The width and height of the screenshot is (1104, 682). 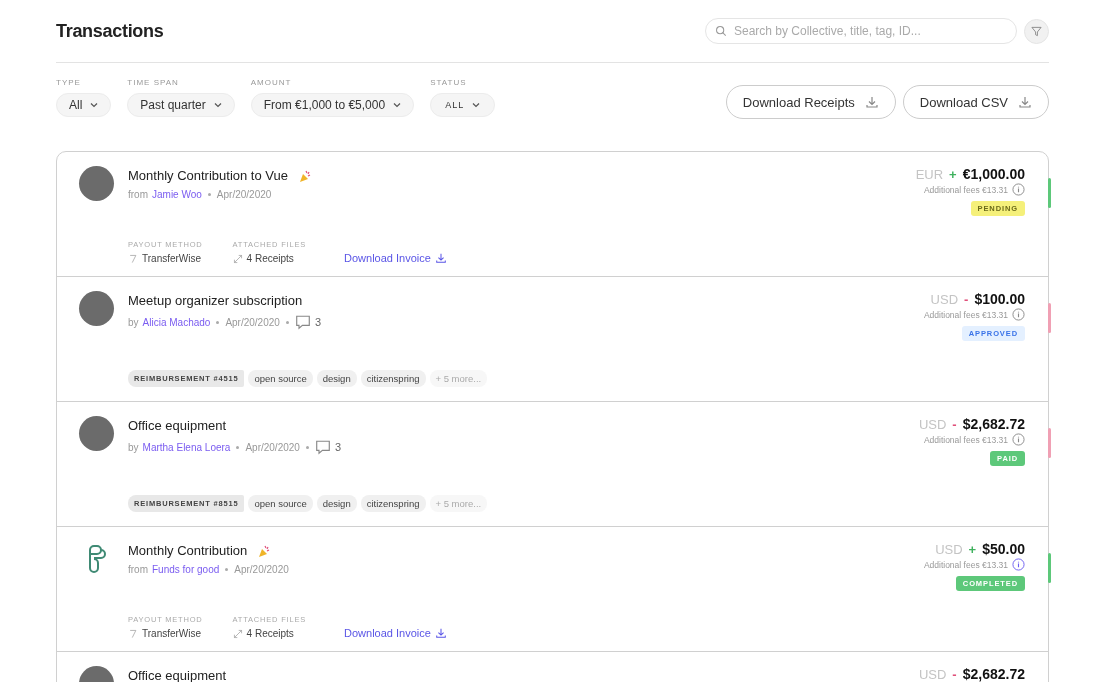 What do you see at coordinates (186, 447) in the screenshot?
I see `person-link: Martha Elena Loera` at bounding box center [186, 447].